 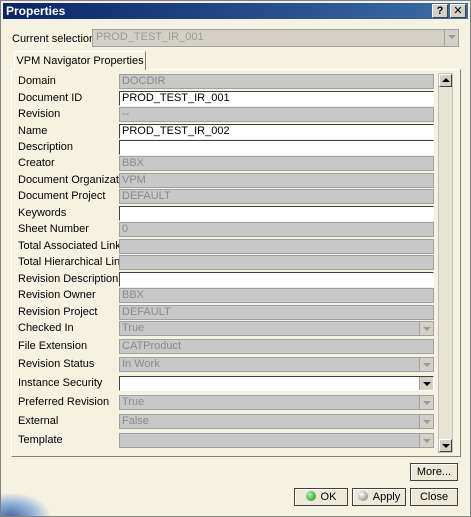 I want to click on ok-button: OK, so click(x=321, y=497).